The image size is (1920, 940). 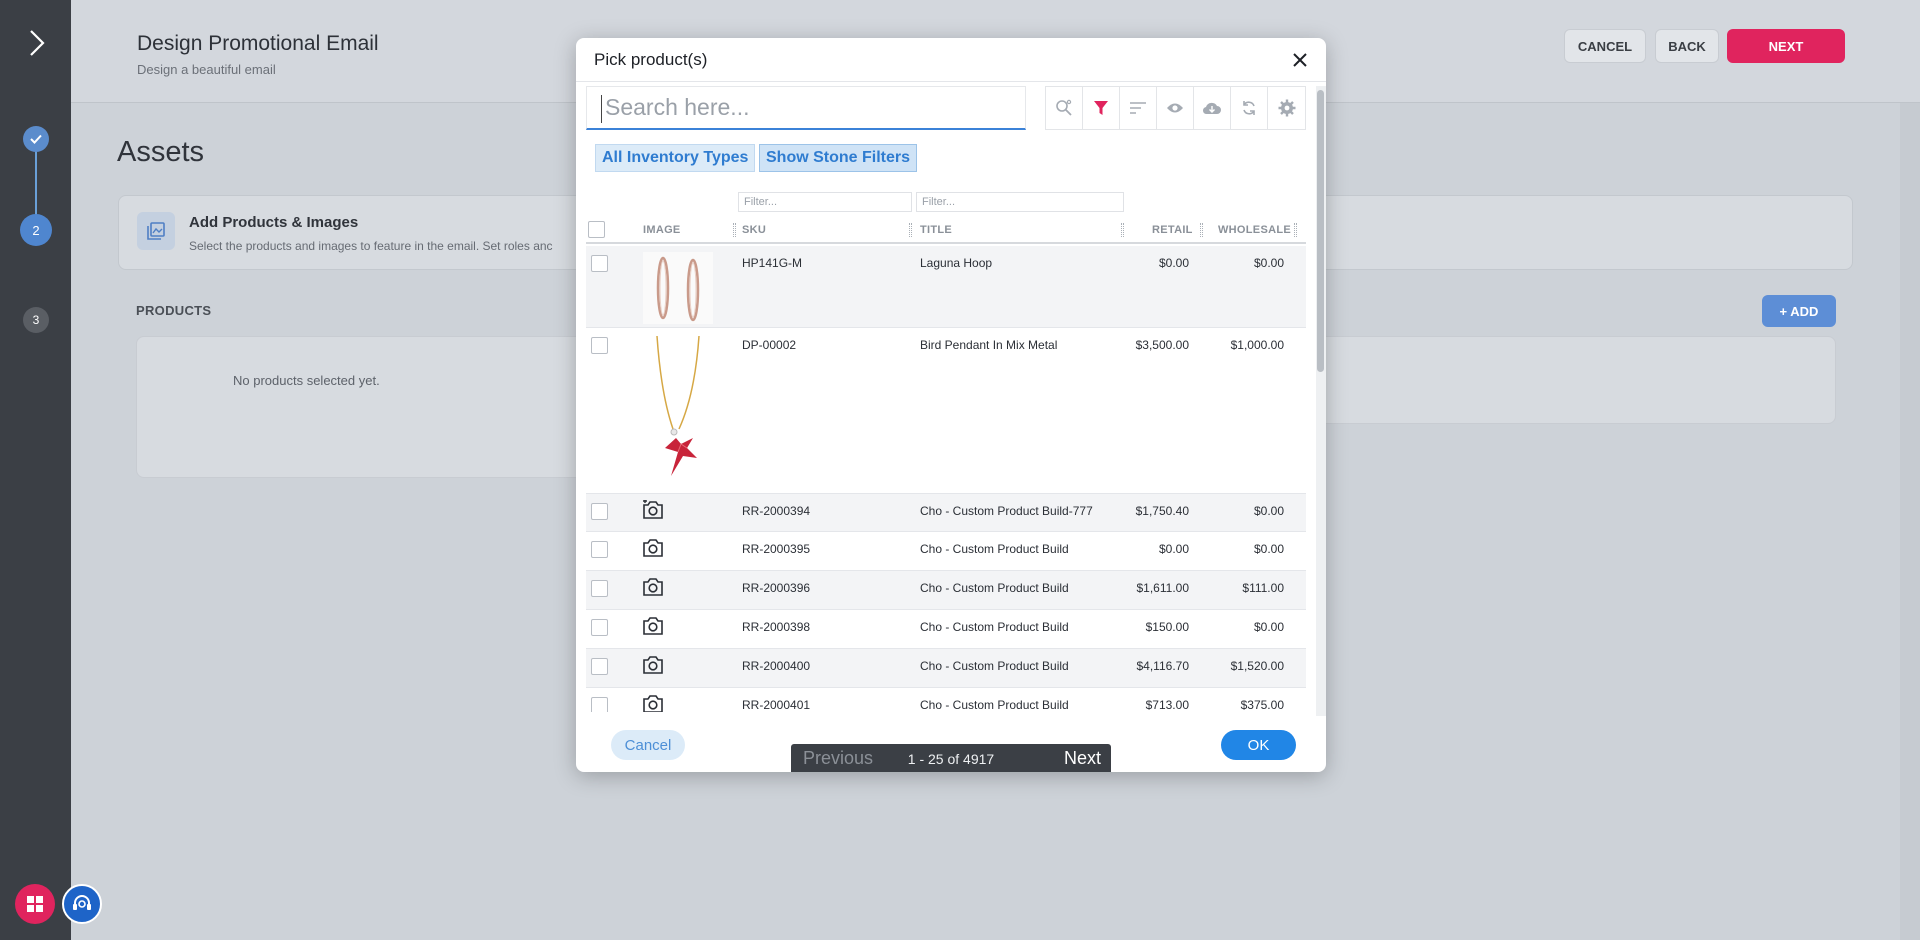 I want to click on filter-icon, so click(x=1101, y=108).